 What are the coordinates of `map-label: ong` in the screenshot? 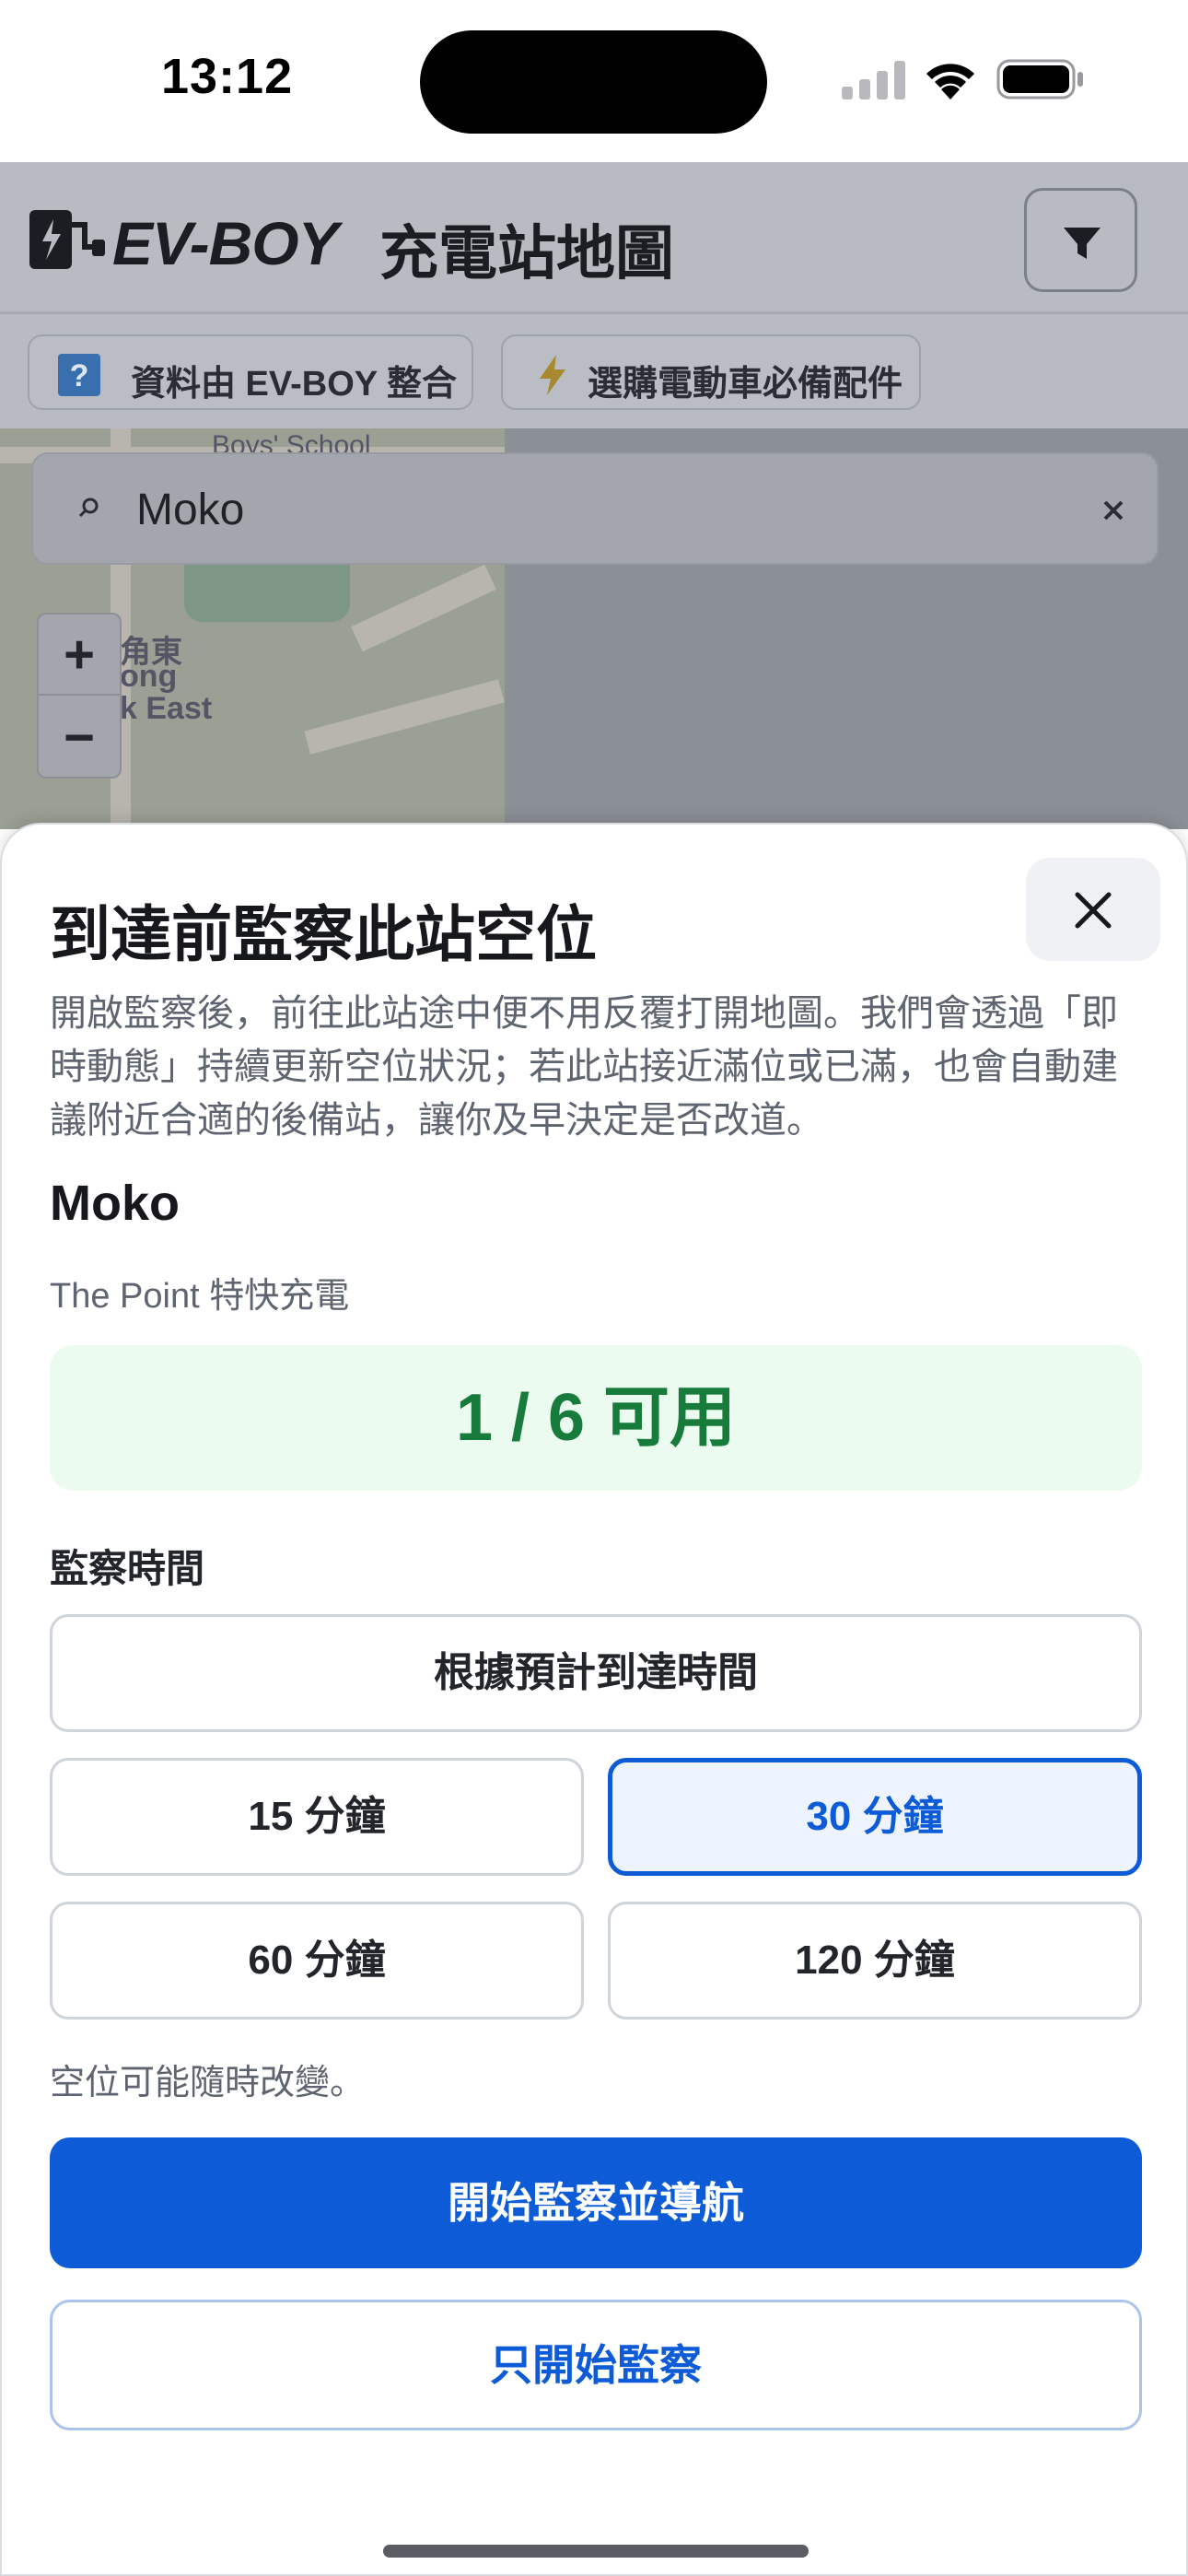 It's located at (149, 676).